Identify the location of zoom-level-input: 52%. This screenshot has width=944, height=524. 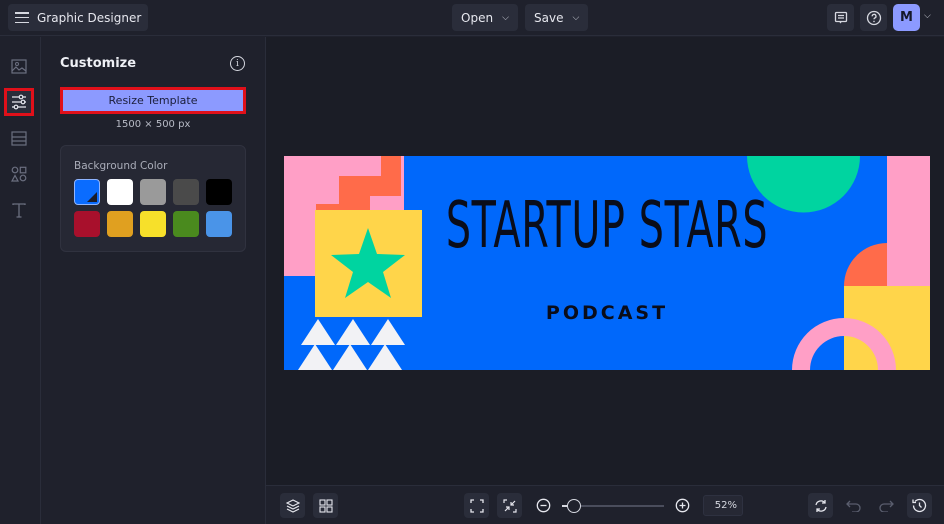
(723, 505).